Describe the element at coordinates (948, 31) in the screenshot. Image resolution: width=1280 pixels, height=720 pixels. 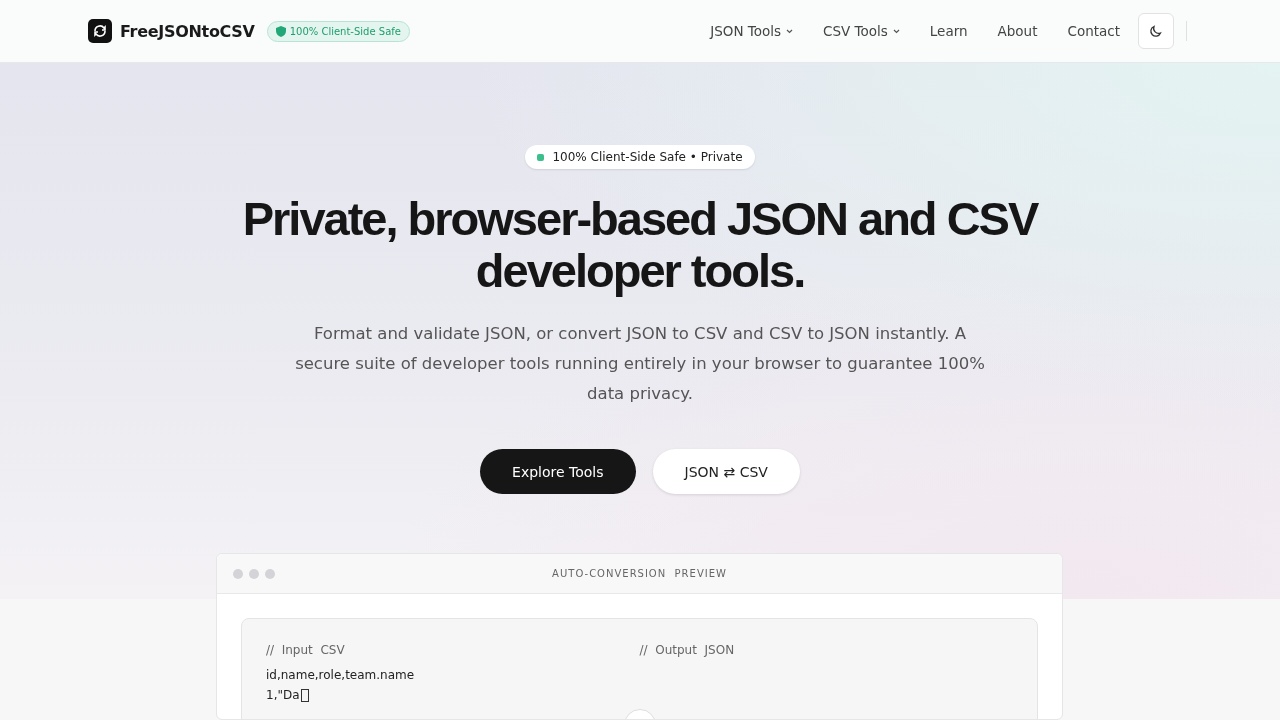
I see `nav-link: Learn` at that location.